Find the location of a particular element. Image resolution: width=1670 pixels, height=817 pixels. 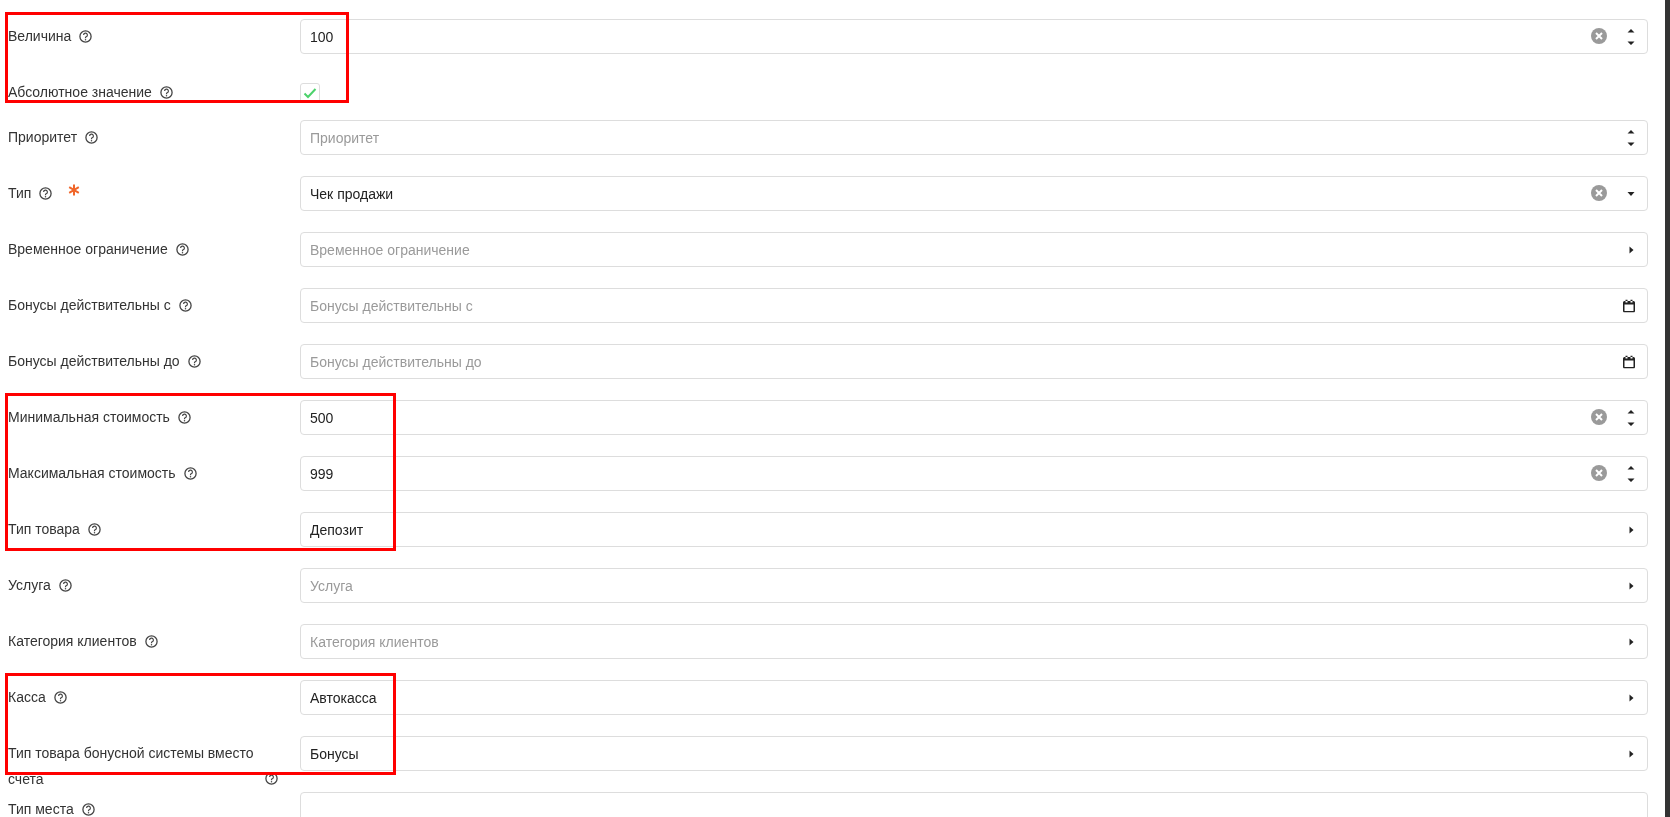

scrollbar is located at coordinates (1667, 408).